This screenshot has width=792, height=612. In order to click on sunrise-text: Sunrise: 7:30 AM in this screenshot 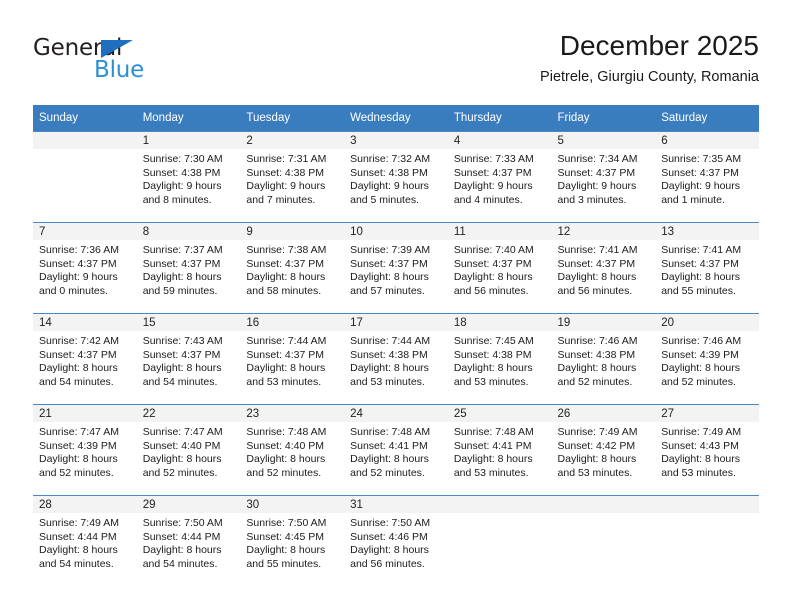, I will do `click(182, 159)`.